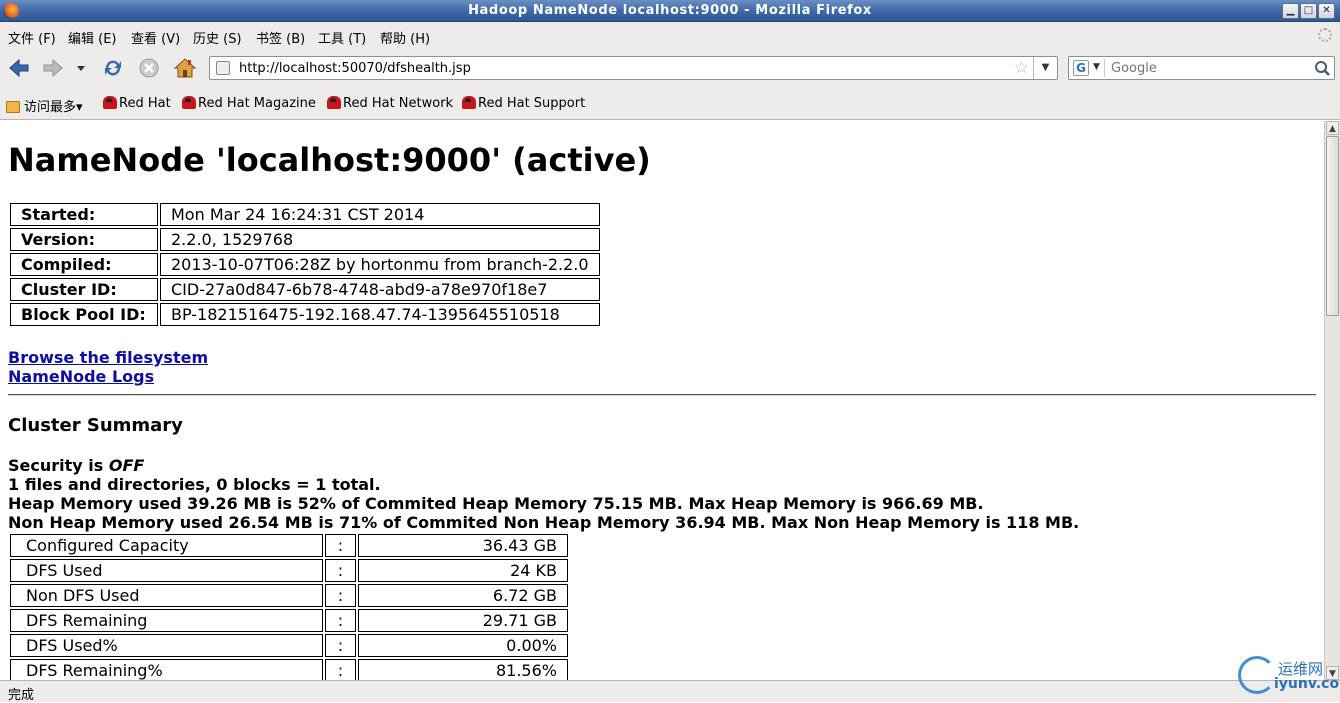  I want to click on table-row: Version: 2.2.0, 1529768, so click(305, 239).